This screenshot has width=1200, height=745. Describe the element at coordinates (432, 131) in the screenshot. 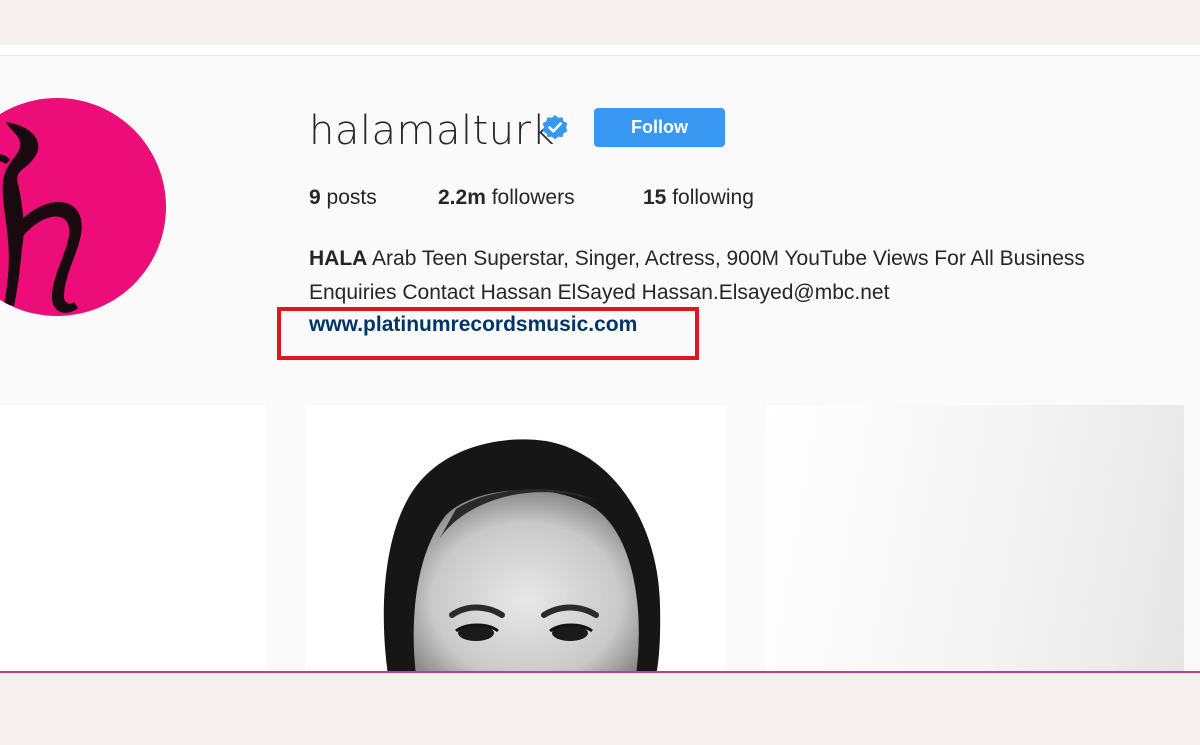

I see `profile-username: halamalturk` at that location.